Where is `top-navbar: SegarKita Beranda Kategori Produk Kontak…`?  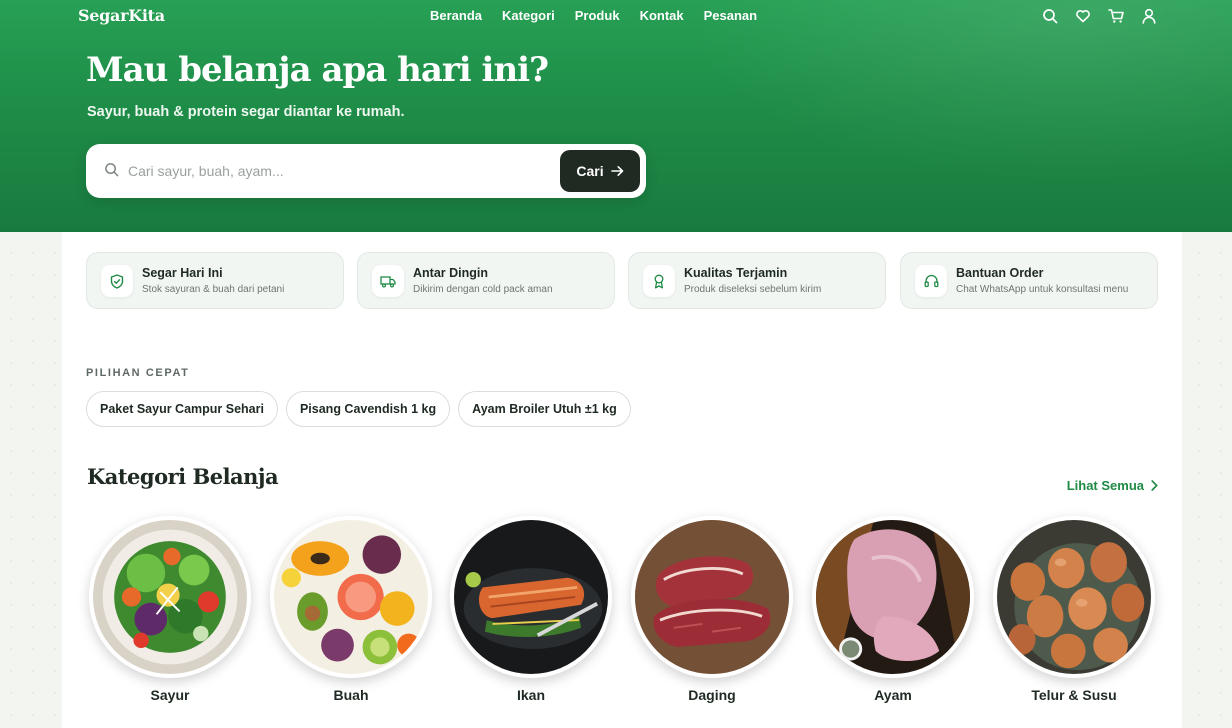
top-navbar: SegarKita Beranda Kategori Produk Kontak… is located at coordinates (616, 17).